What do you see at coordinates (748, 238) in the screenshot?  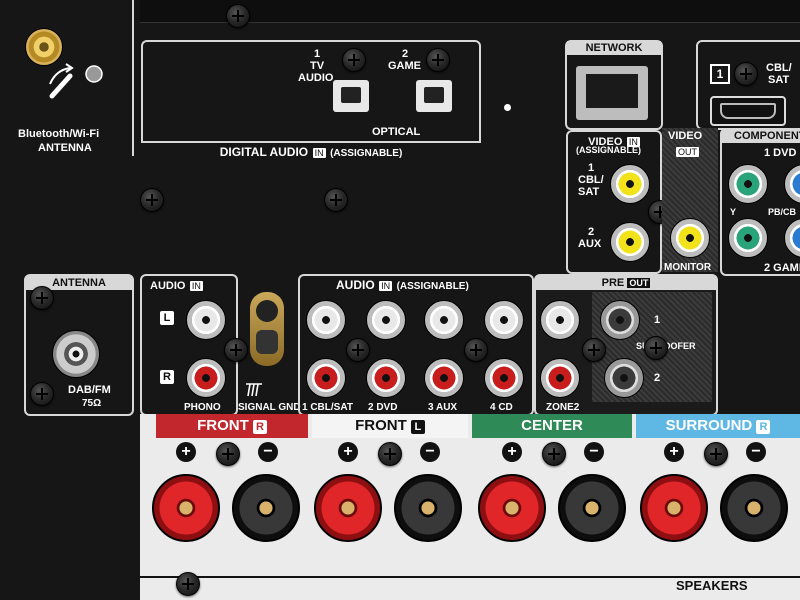 I see `component-2-y-jack` at bounding box center [748, 238].